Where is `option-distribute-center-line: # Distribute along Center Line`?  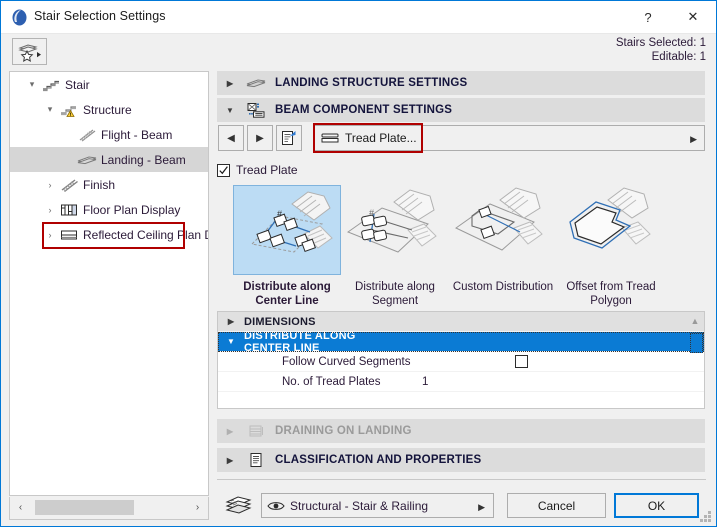
option-distribute-center-line: # Distribute along Center Line is located at coordinates (287, 246).